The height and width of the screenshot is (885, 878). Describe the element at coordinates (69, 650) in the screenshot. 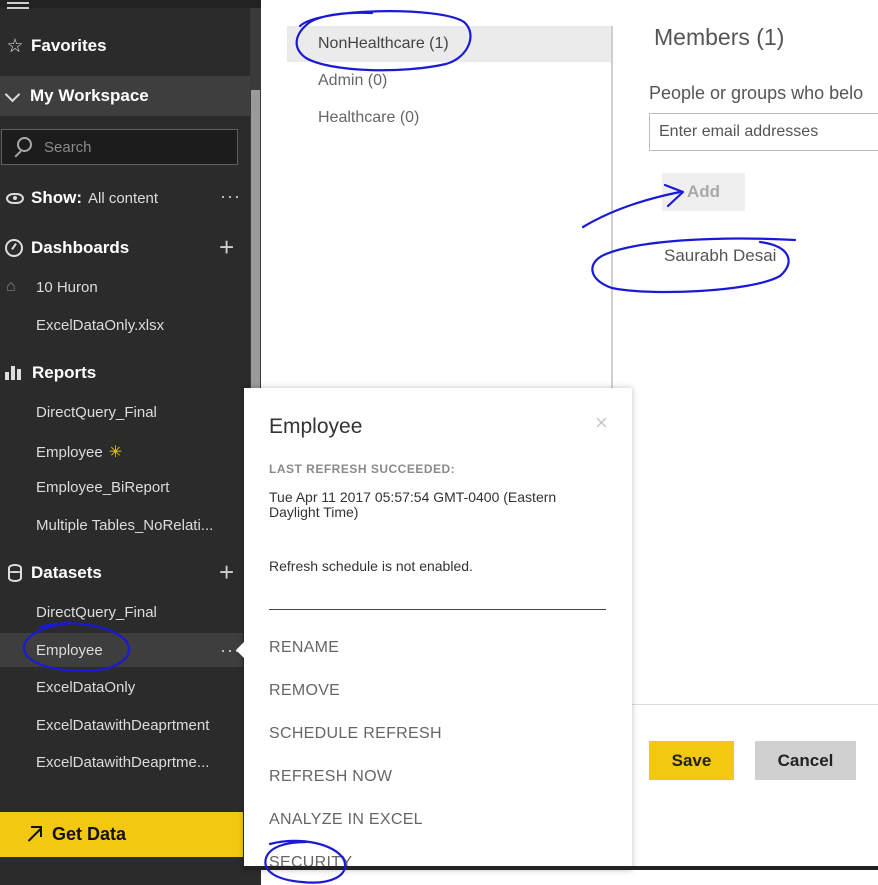

I see `dataset-item: Employee` at that location.